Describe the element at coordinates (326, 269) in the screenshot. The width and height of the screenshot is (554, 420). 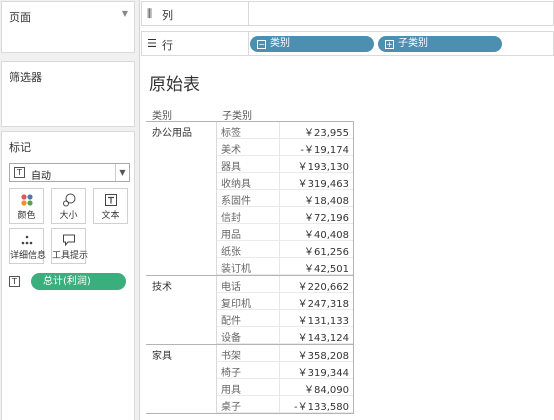
I see `profit-value-cell: ￥42,501` at that location.